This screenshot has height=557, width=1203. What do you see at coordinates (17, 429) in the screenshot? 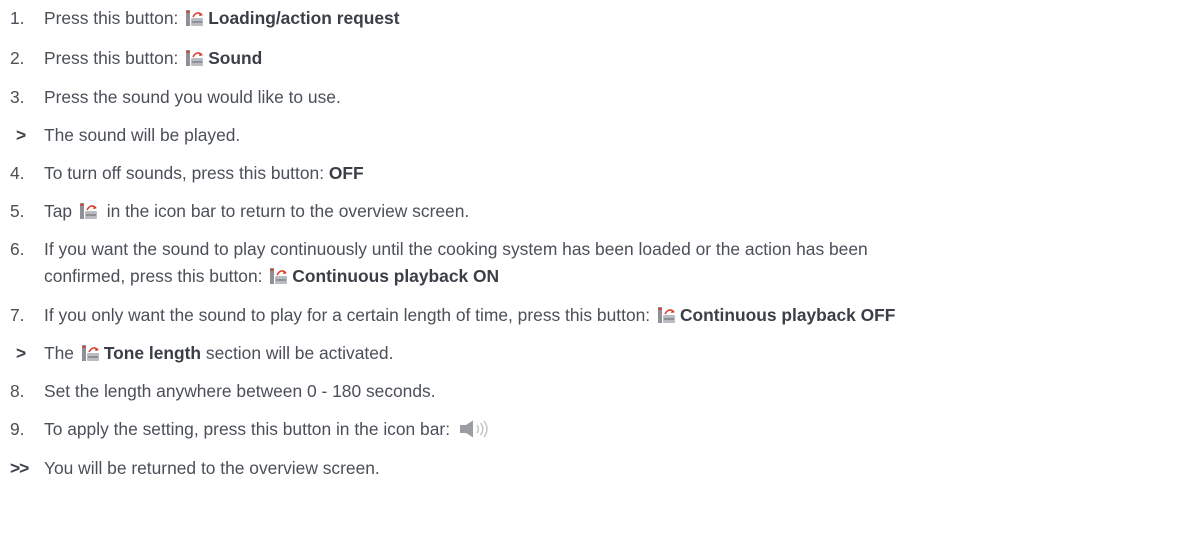
I see `step-marker: 9.` at bounding box center [17, 429].